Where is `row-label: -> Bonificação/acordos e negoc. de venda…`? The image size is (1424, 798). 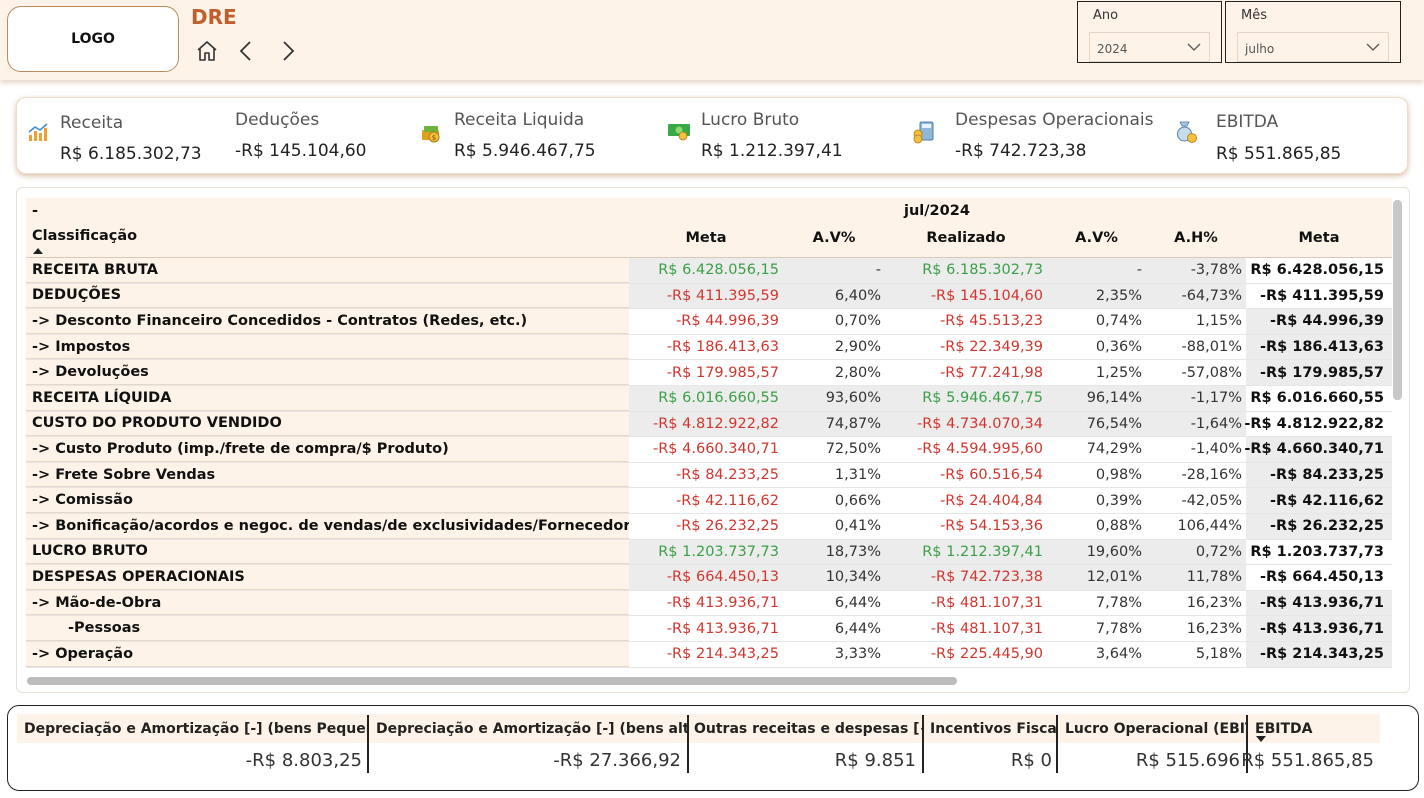 row-label: -> Bonificação/acordos e negoc. de venda… is located at coordinates (337, 526).